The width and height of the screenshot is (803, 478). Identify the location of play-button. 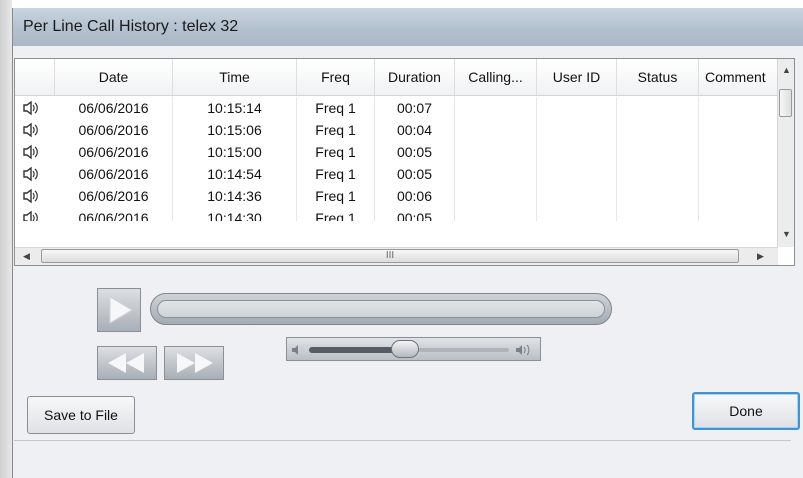
(119, 310).